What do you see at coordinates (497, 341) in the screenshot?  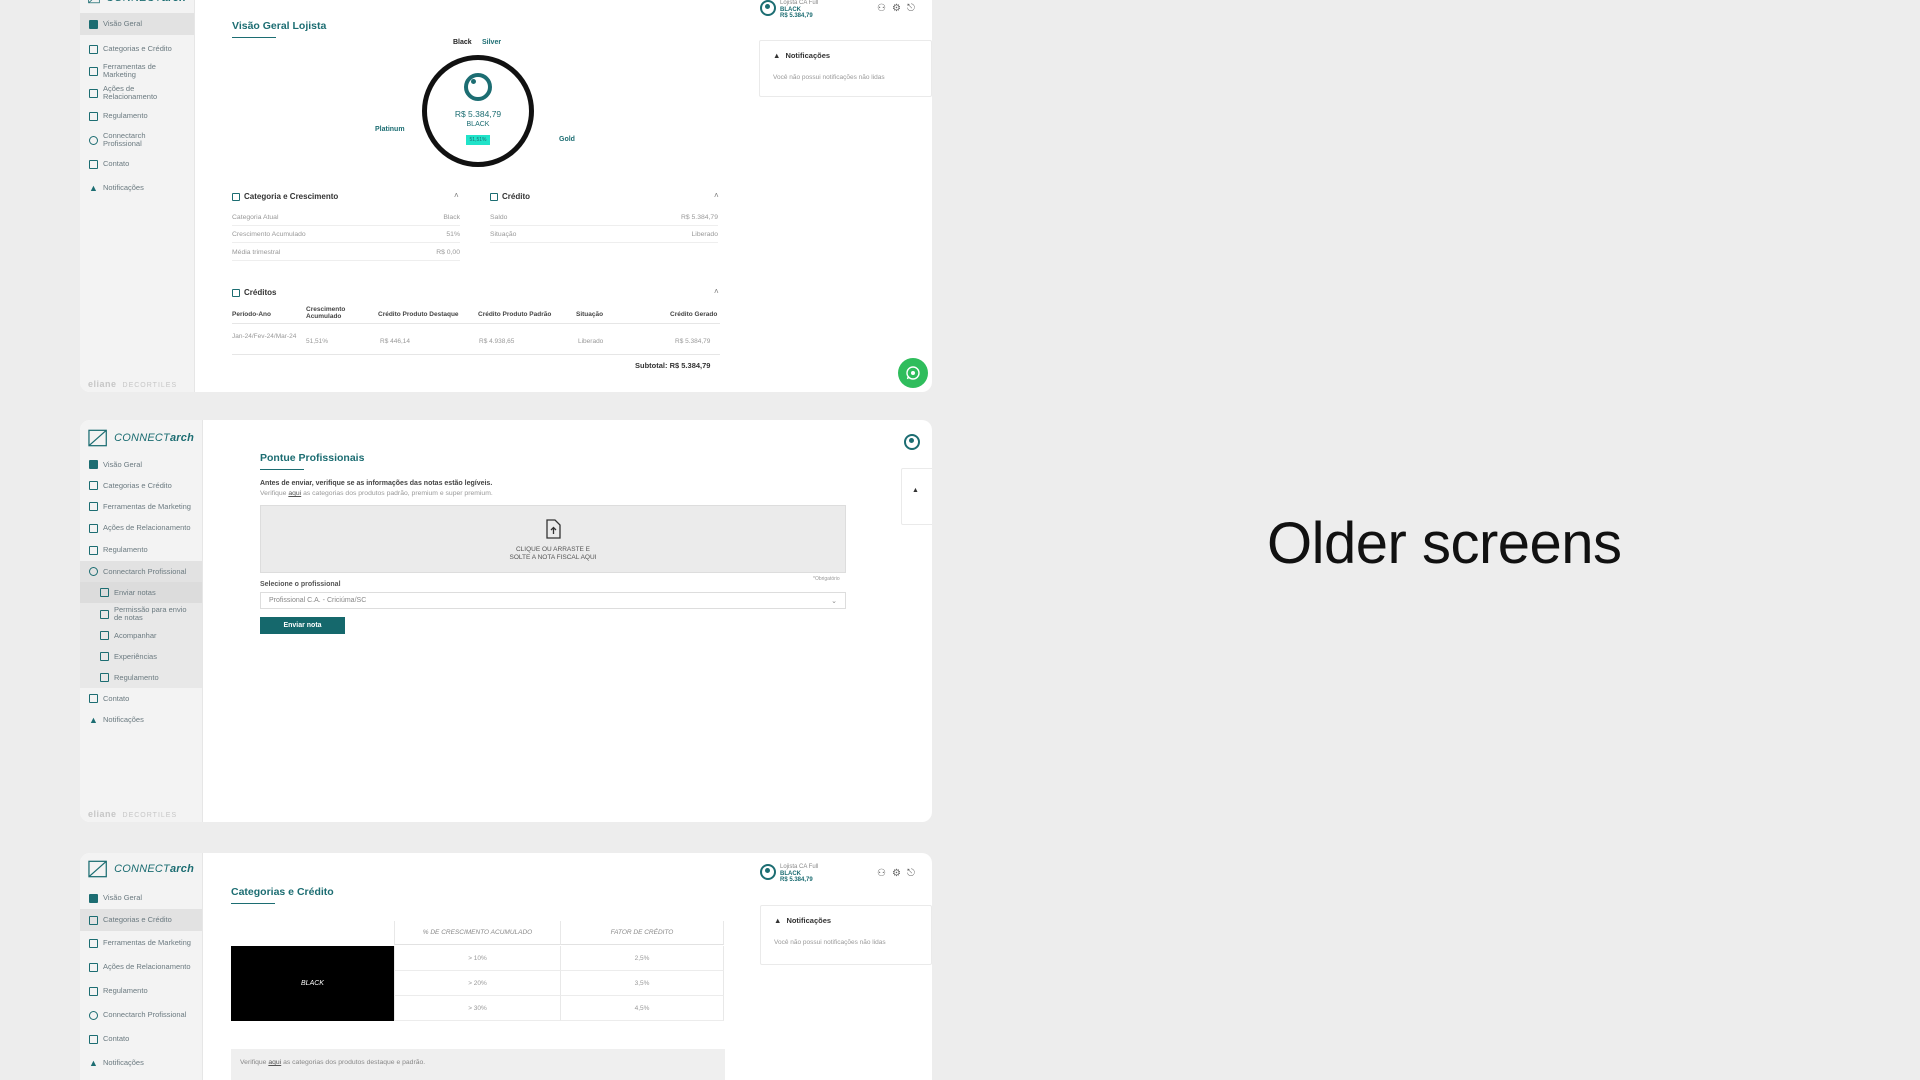 I see `table-cell: R$ 4.938,65` at bounding box center [497, 341].